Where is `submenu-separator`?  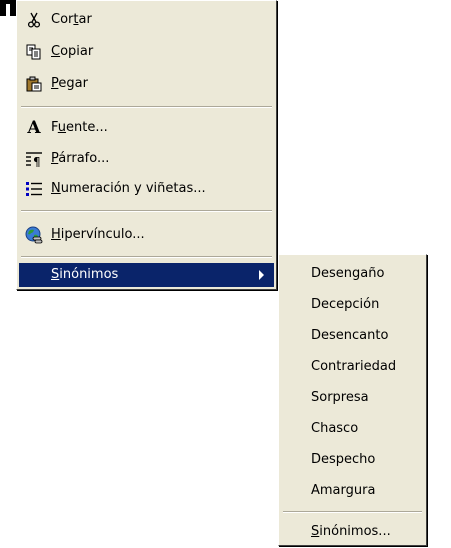 submenu-separator is located at coordinates (352, 512).